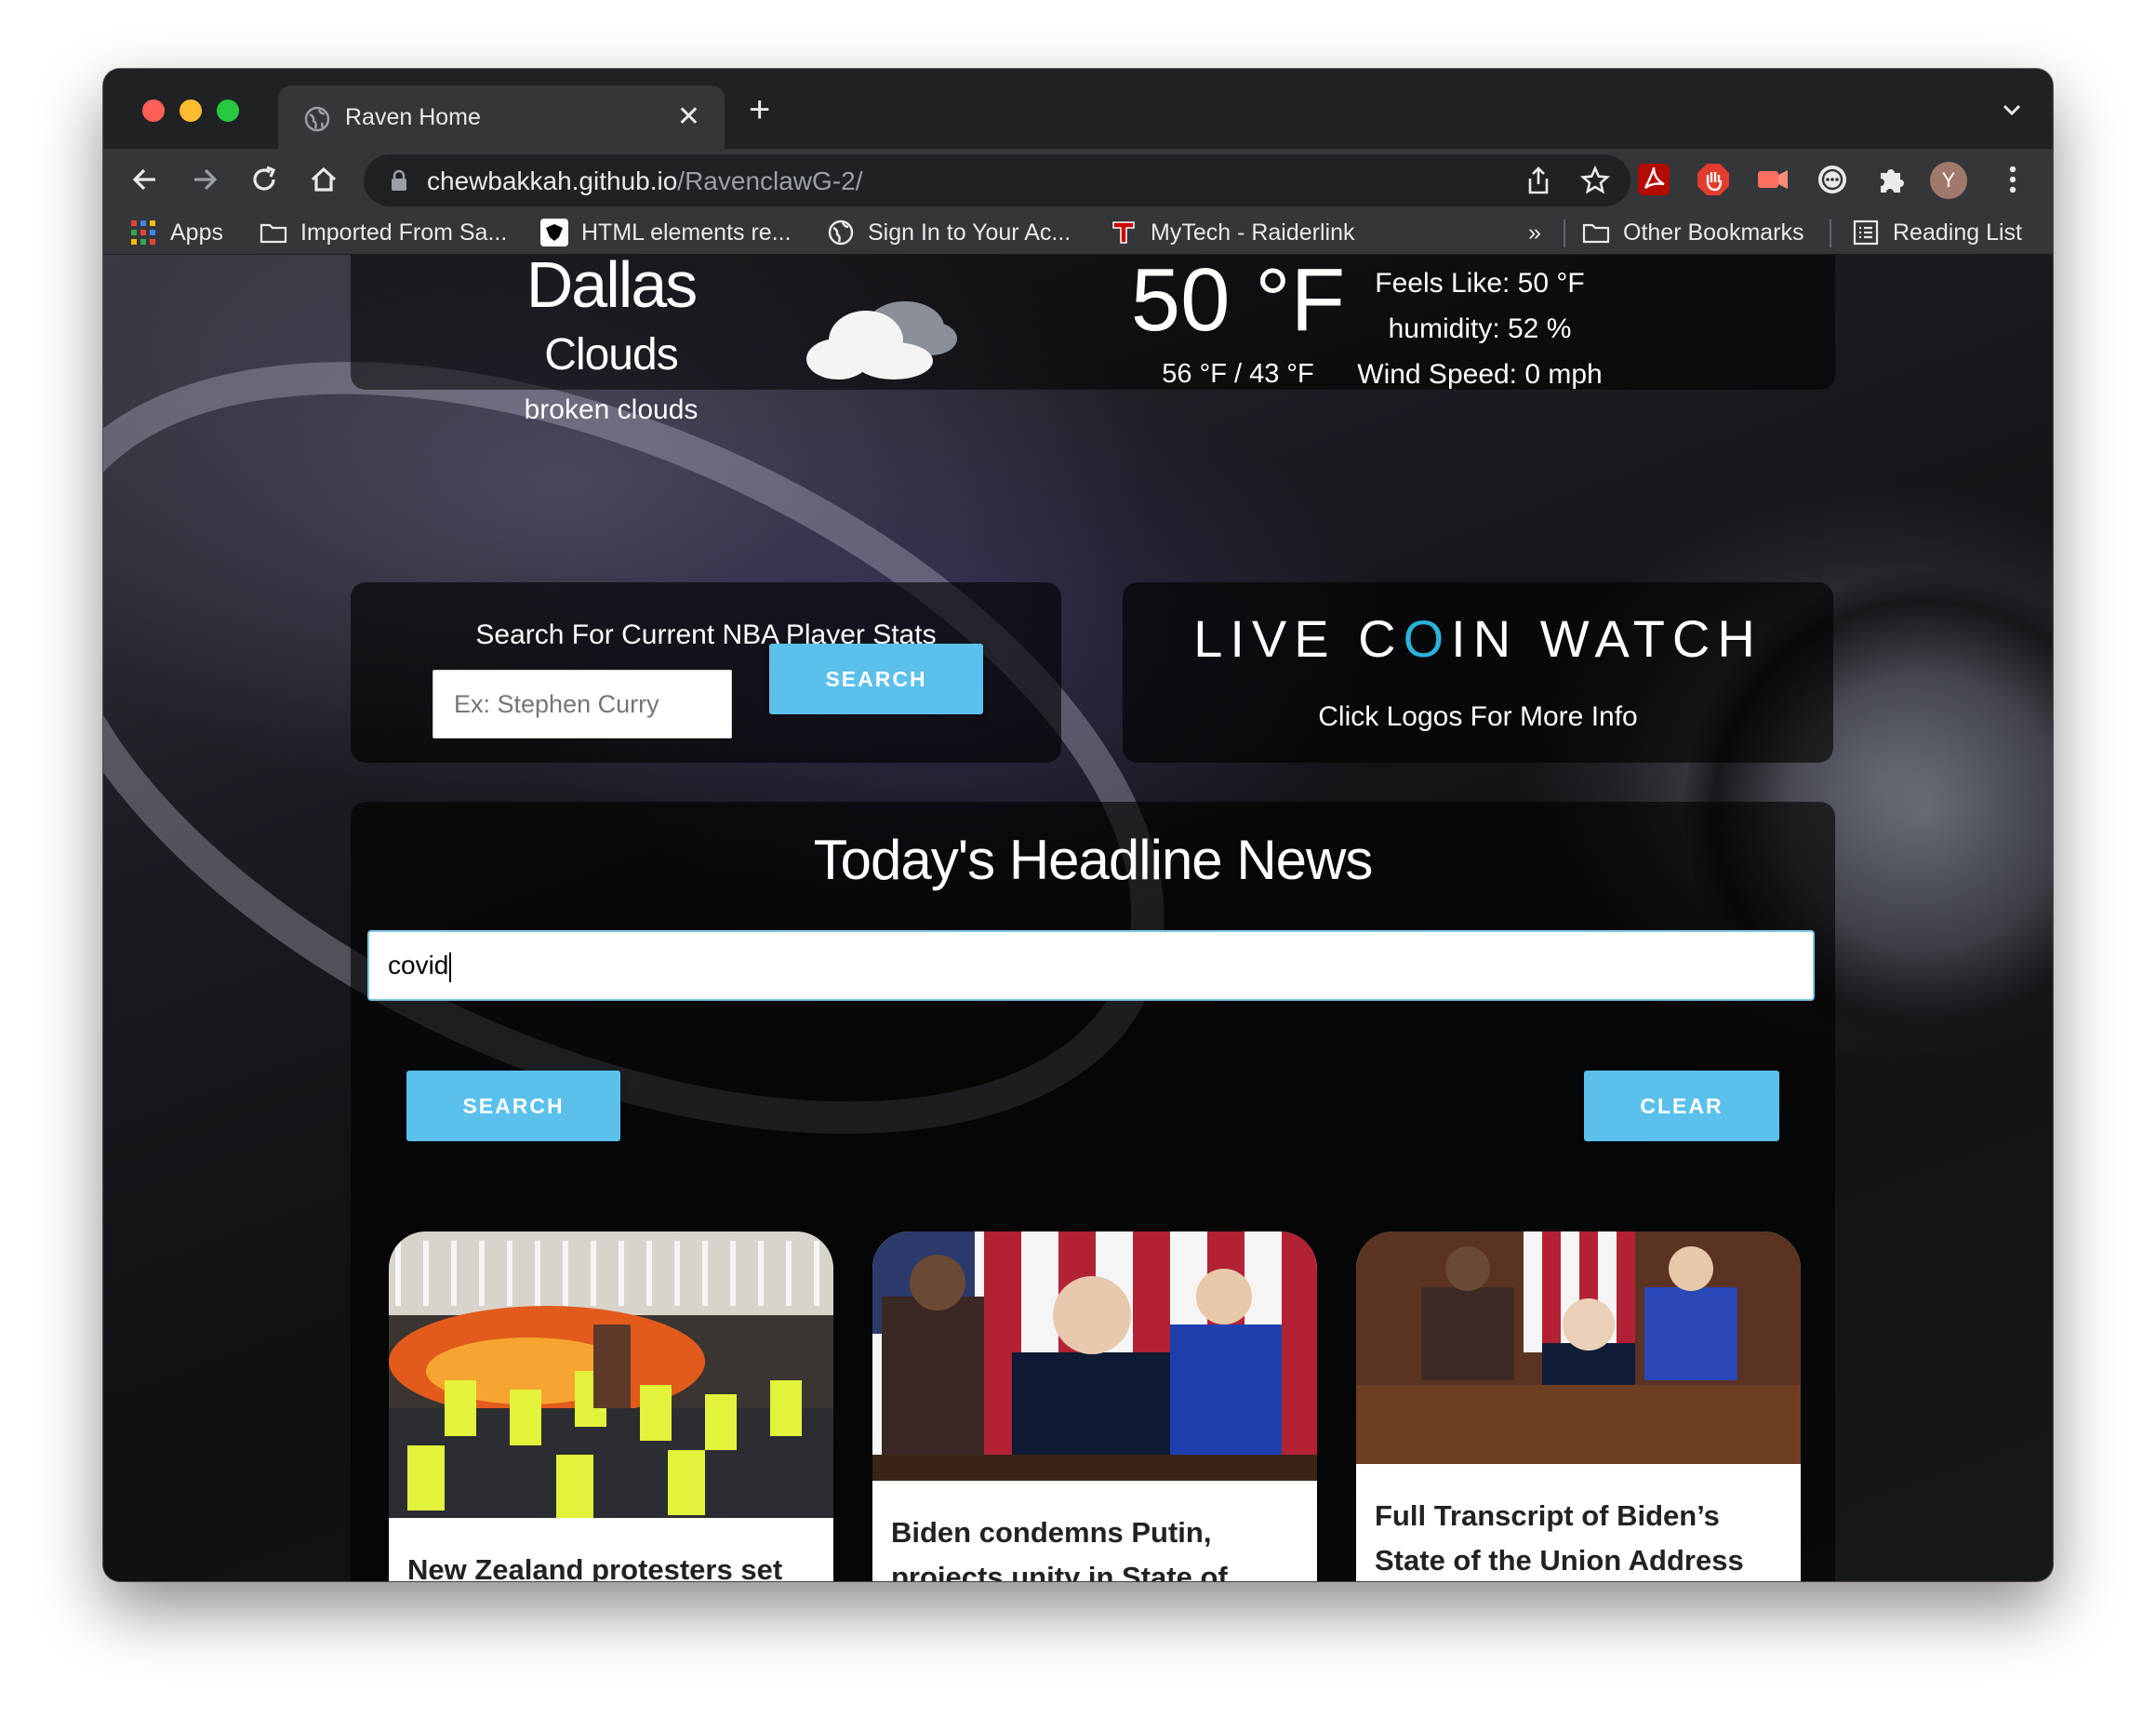 This screenshot has width=2156, height=1717. I want to click on bookmark-star-icon, so click(1595, 180).